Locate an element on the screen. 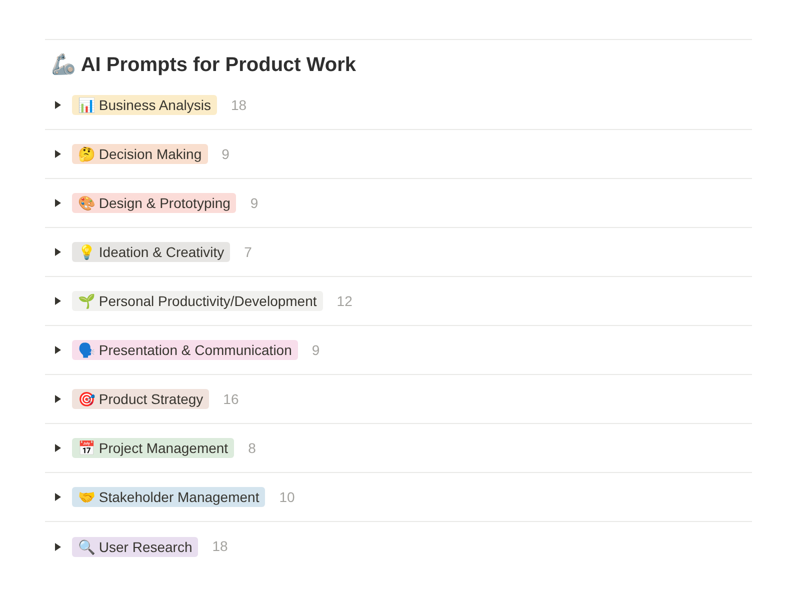  group-tag: 🔍 User Research is located at coordinates (135, 546).